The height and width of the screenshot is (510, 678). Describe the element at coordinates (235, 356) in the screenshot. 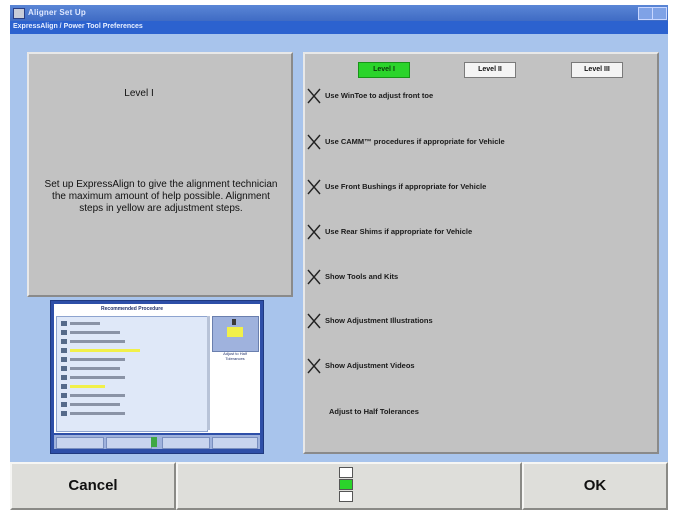

I see `preview-side-caption: Adjust to Half Tolerances` at that location.